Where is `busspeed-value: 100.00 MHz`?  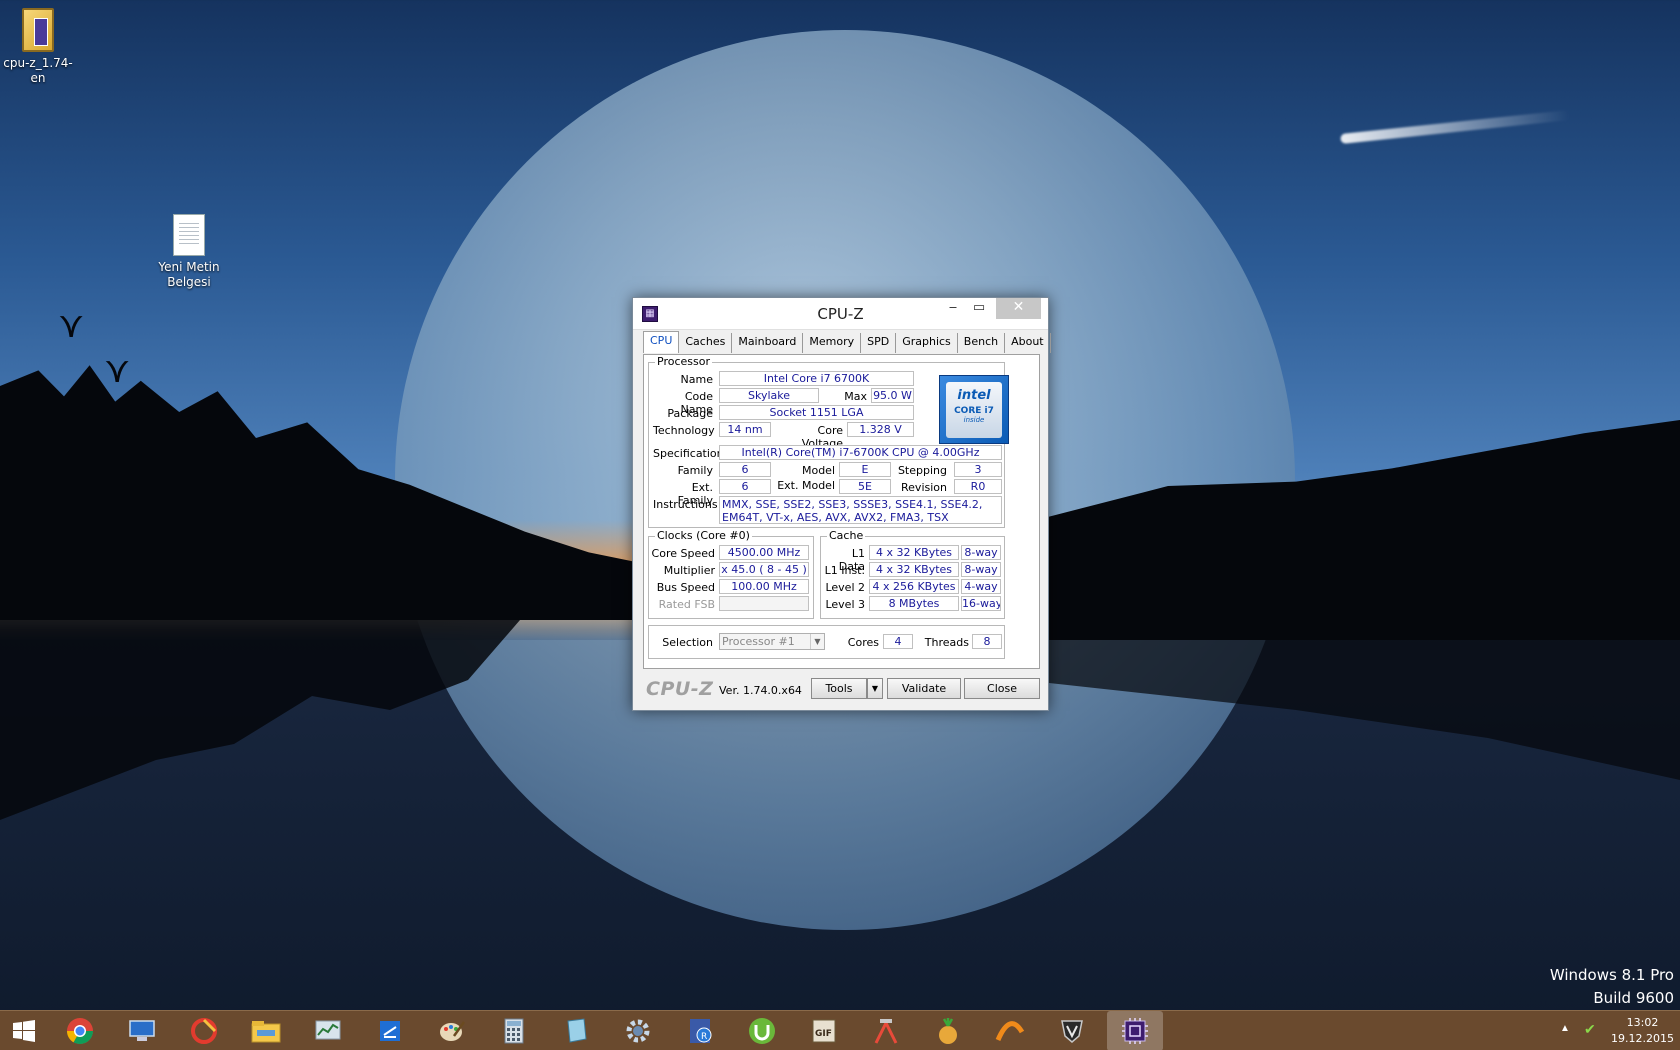 busspeed-value: 100.00 MHz is located at coordinates (764, 586).